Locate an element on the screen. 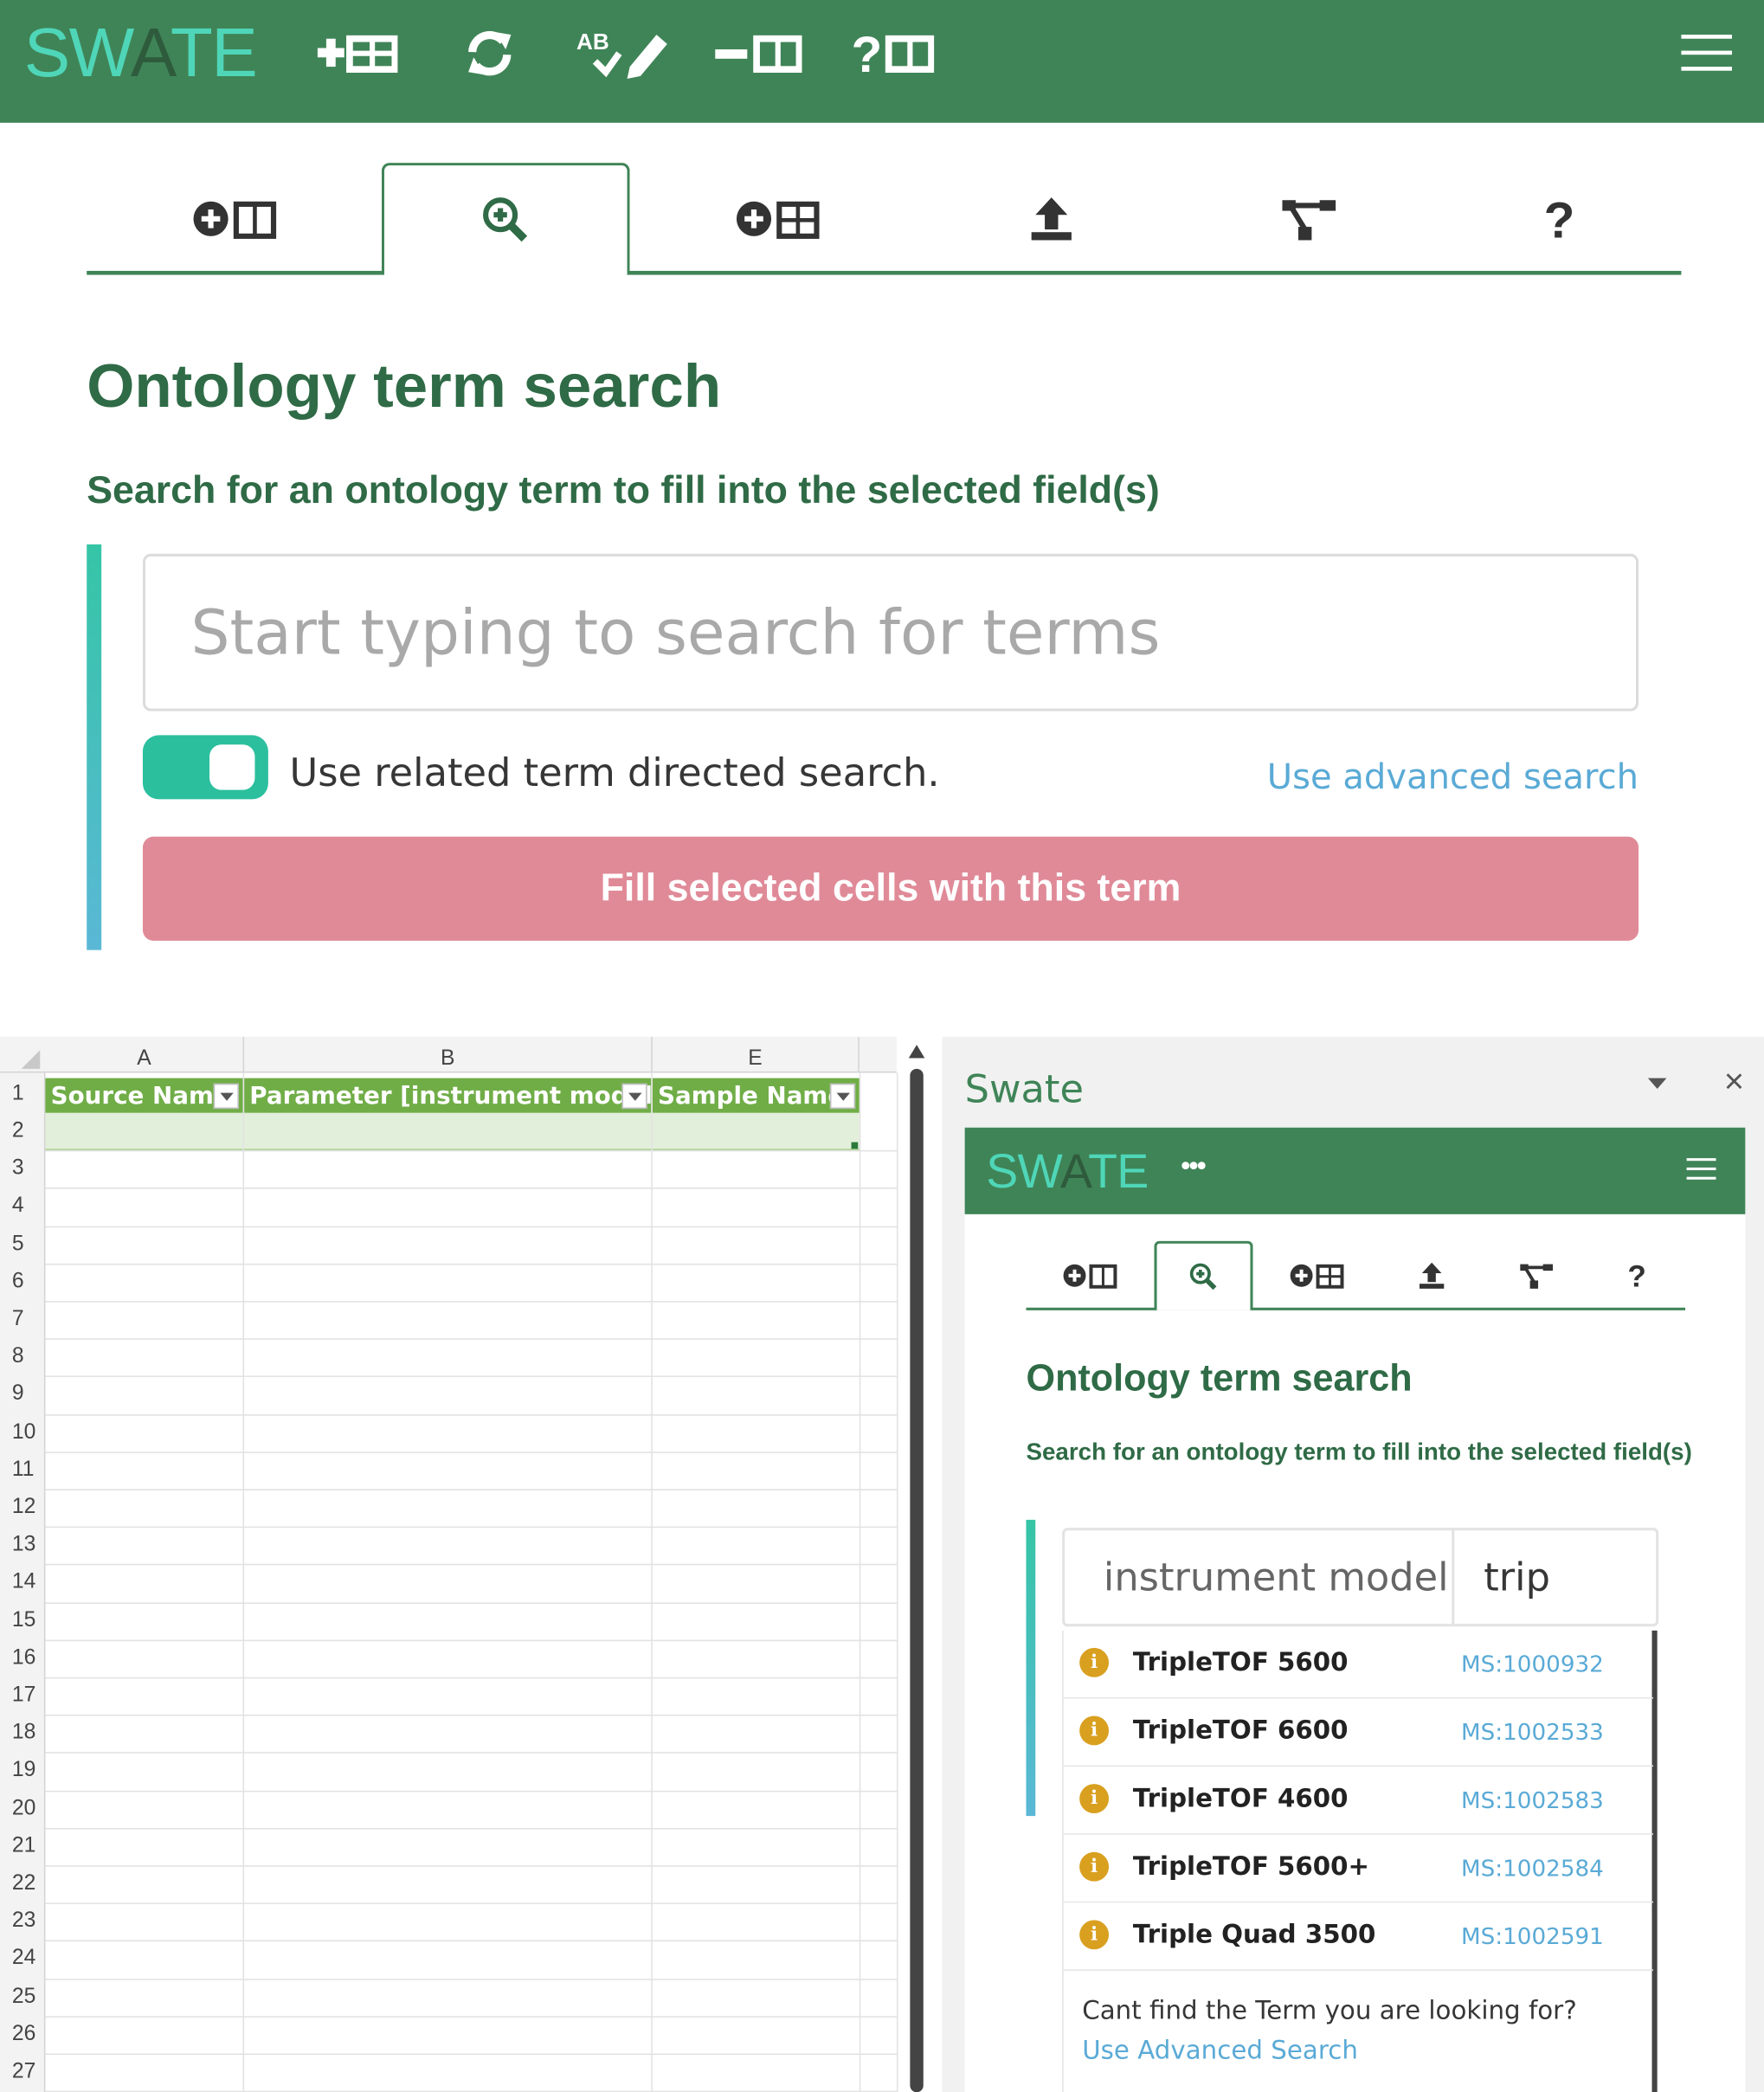 The height and width of the screenshot is (2092, 1764). row-header: 27 is located at coordinates (22, 2072).